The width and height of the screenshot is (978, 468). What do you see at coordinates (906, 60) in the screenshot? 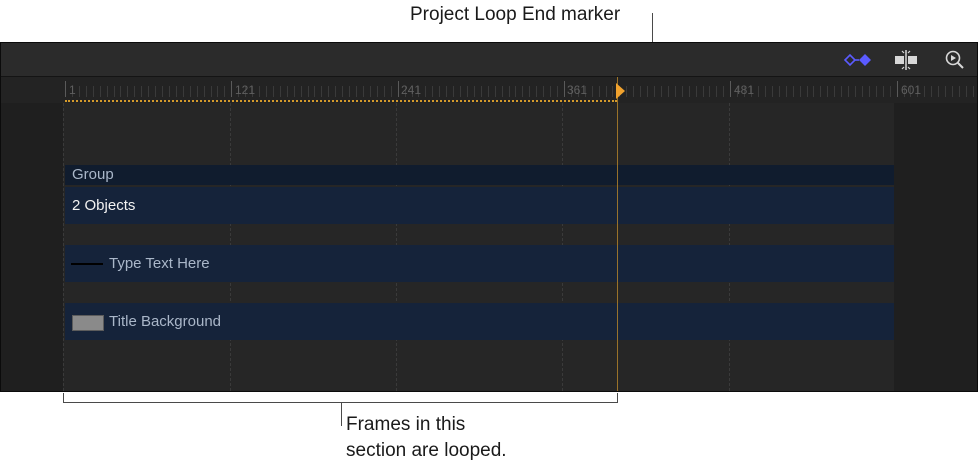
I see `snapping-icon` at bounding box center [906, 60].